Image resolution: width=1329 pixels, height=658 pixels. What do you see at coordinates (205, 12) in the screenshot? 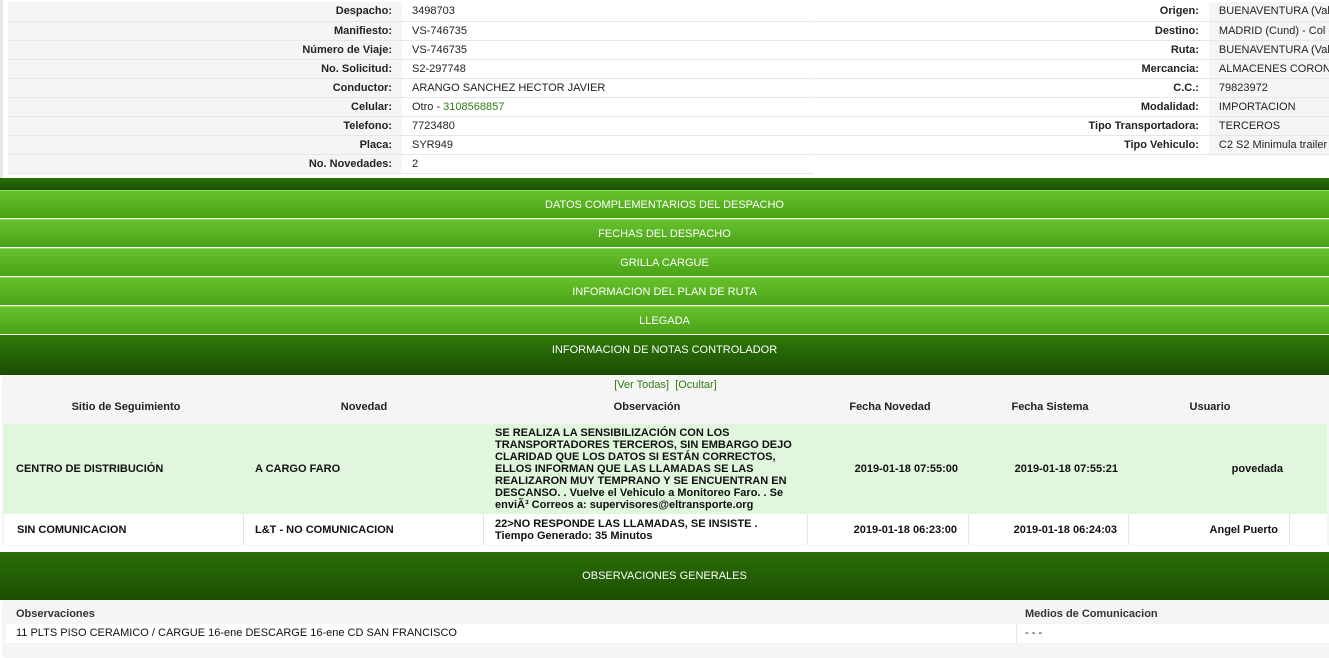
I see `info-label: Despacho:` at bounding box center [205, 12].